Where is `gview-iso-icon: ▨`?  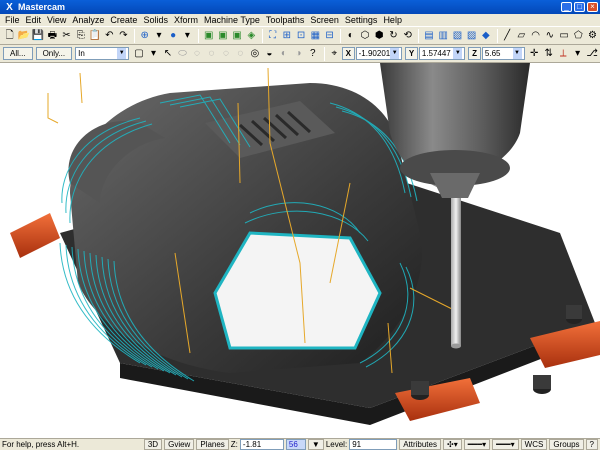
gview-iso-icon: ▨ is located at coordinates (471, 36).